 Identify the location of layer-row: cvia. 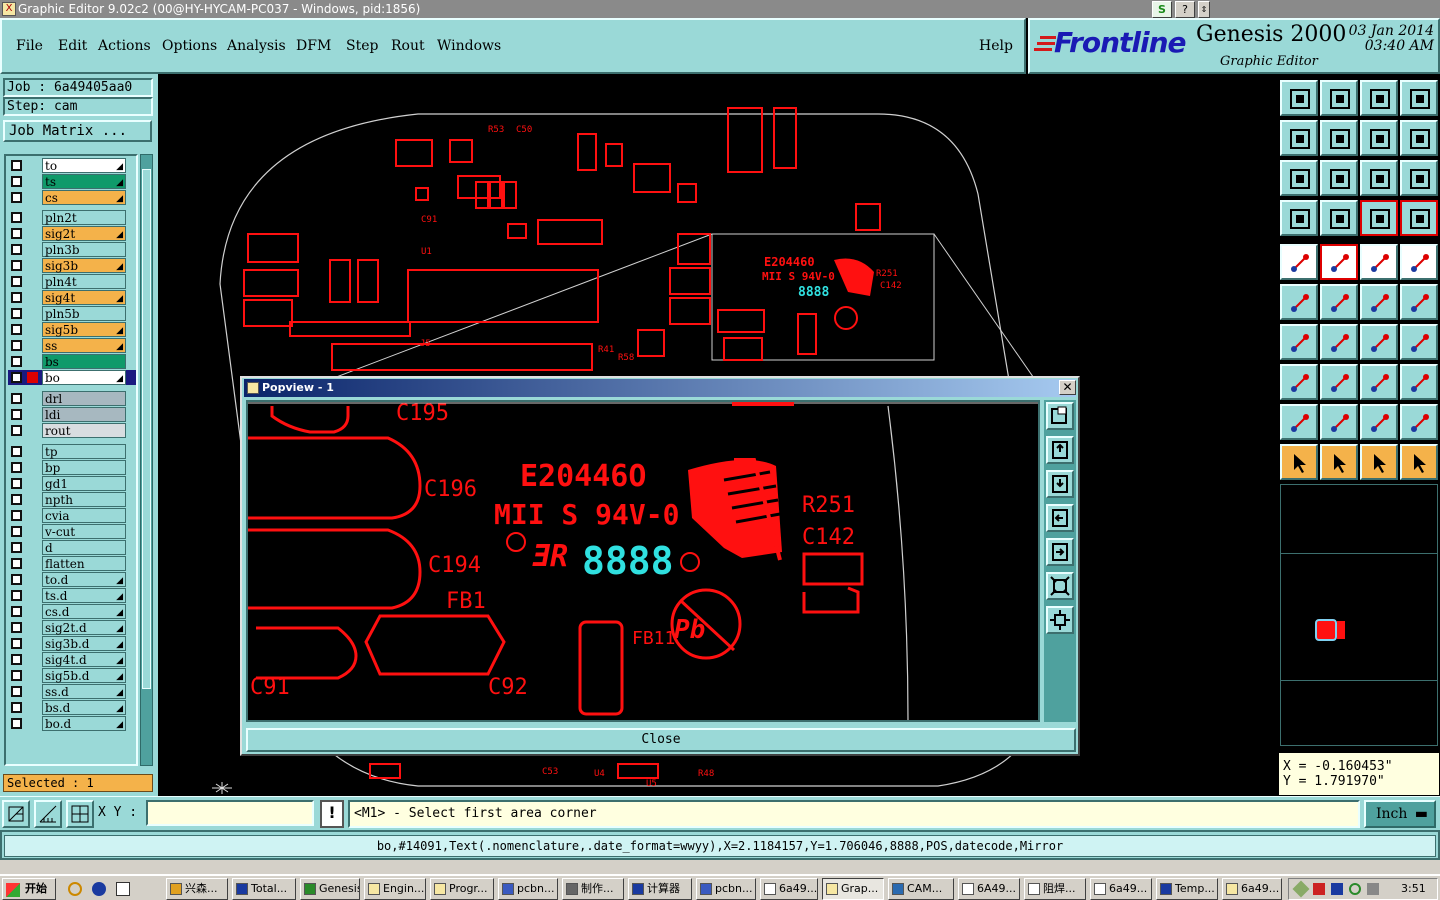
(72, 515).